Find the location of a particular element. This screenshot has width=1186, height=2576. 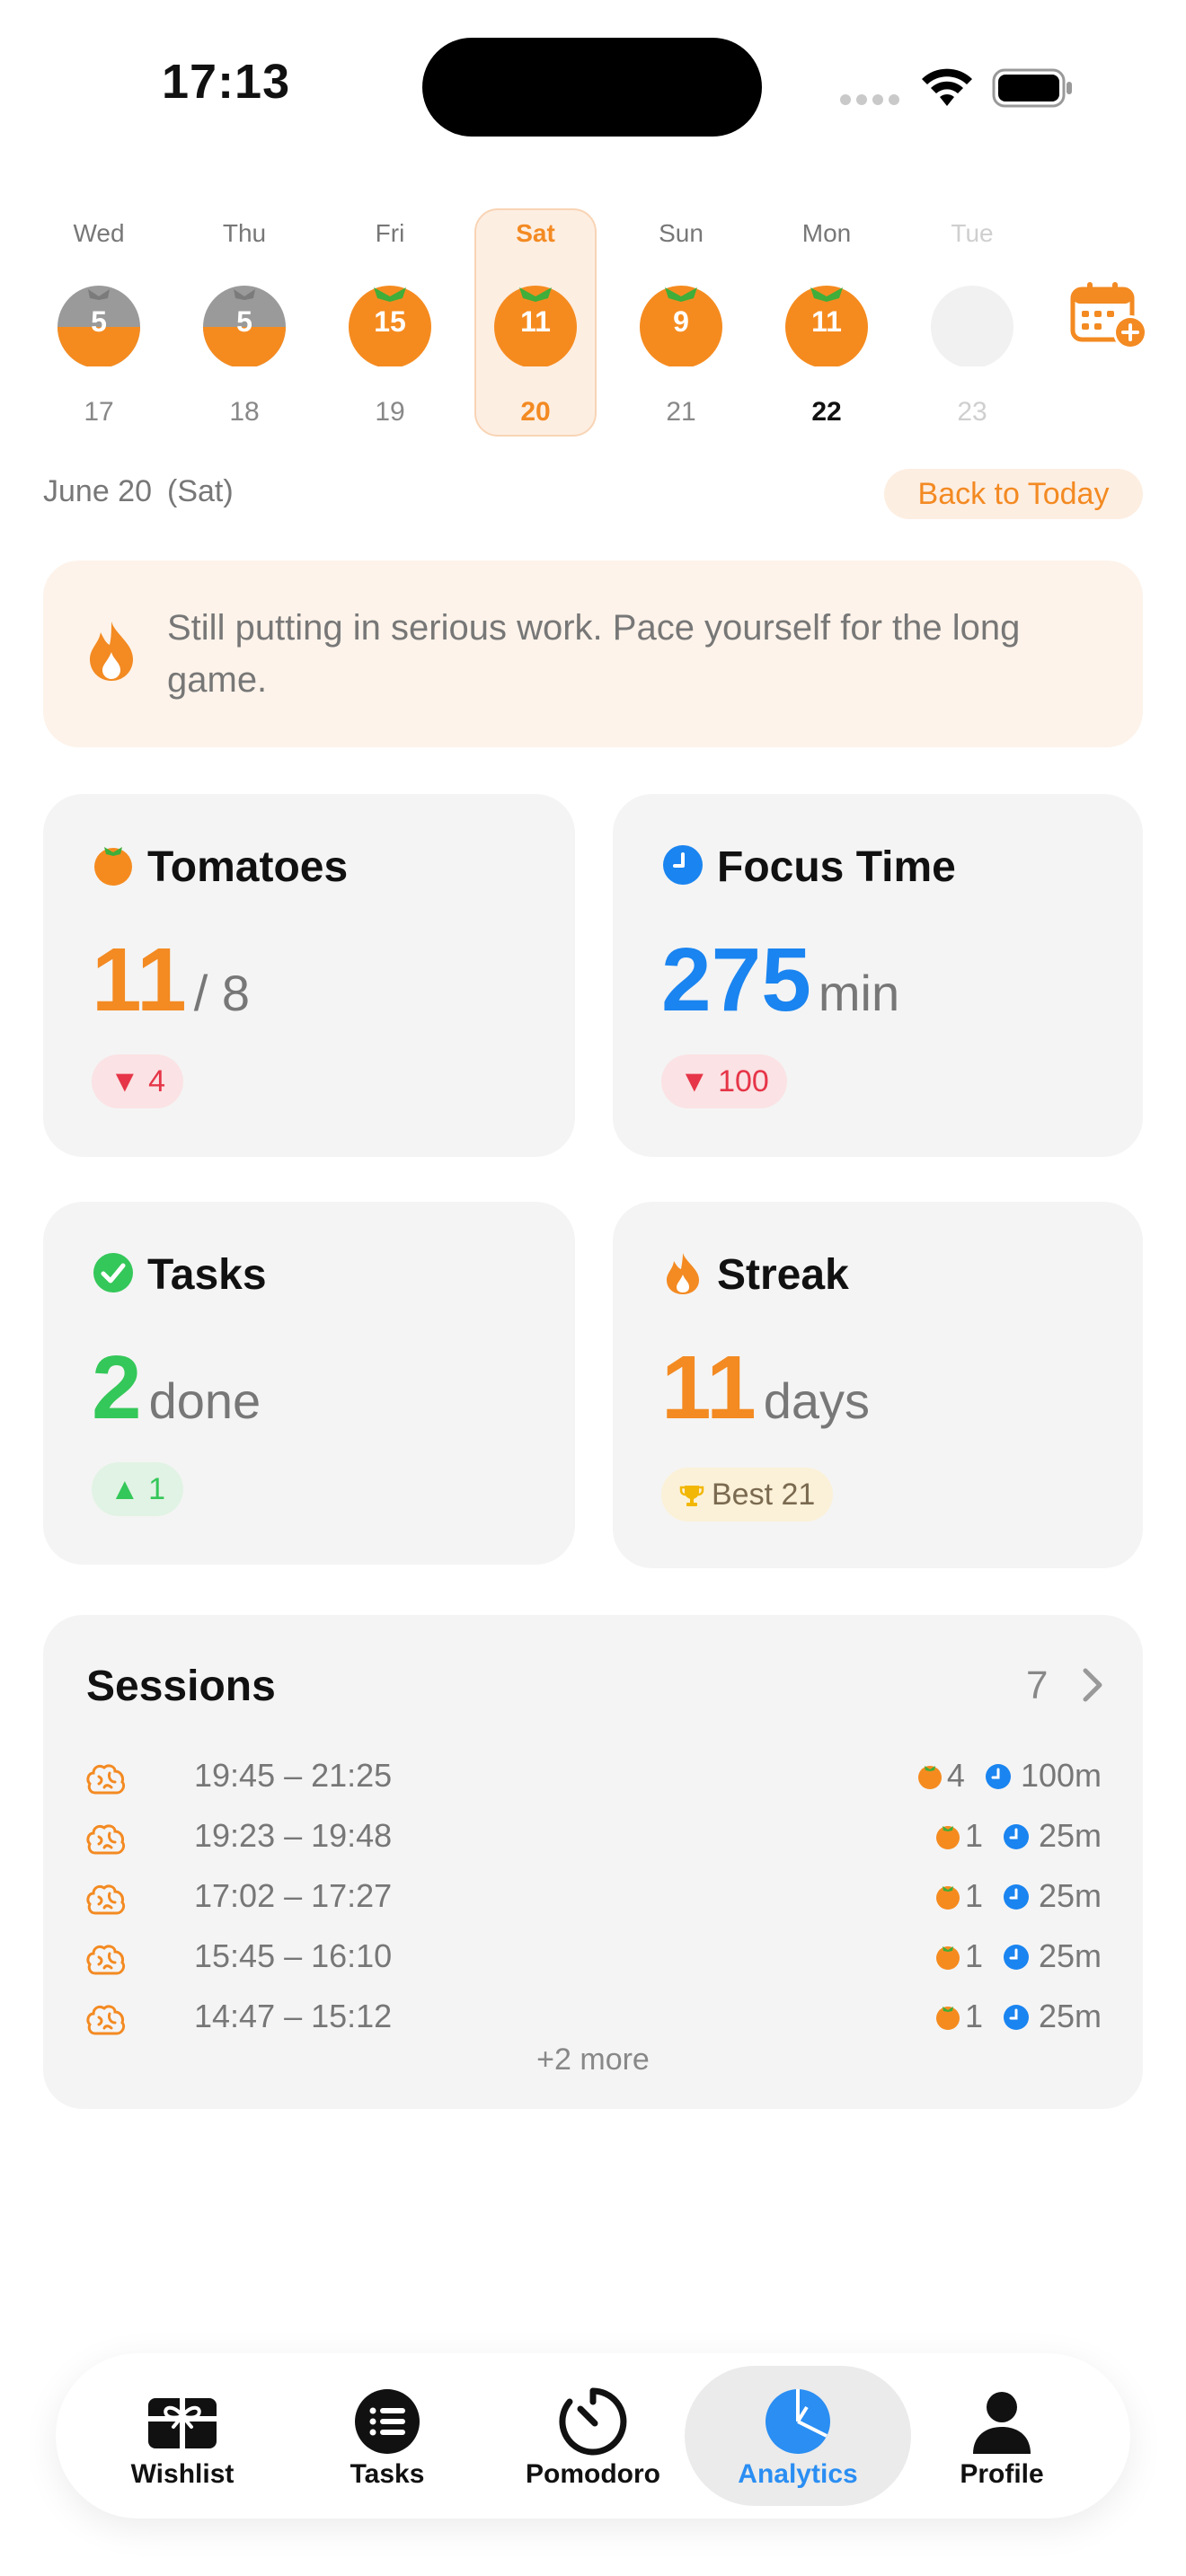

focus-value: 275 min is located at coordinates (780, 980).